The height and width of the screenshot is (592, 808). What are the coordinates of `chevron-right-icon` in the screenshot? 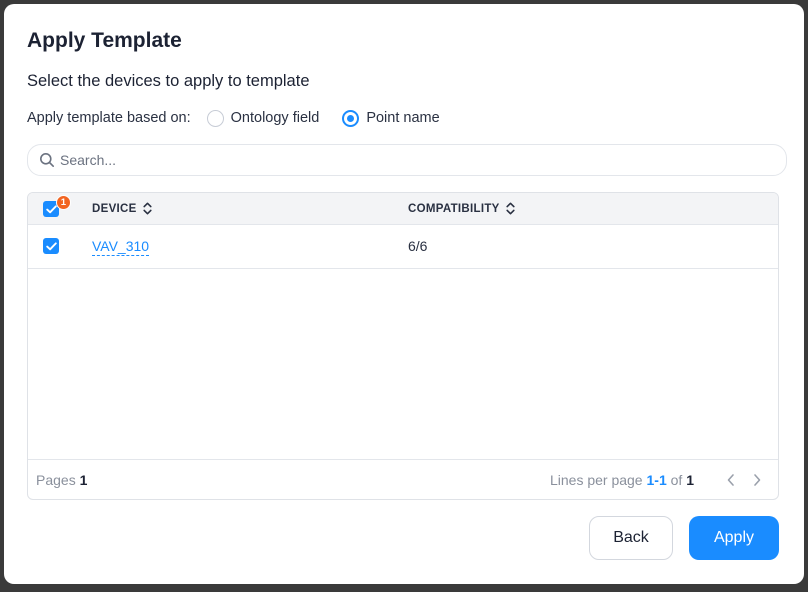 It's located at (757, 480).